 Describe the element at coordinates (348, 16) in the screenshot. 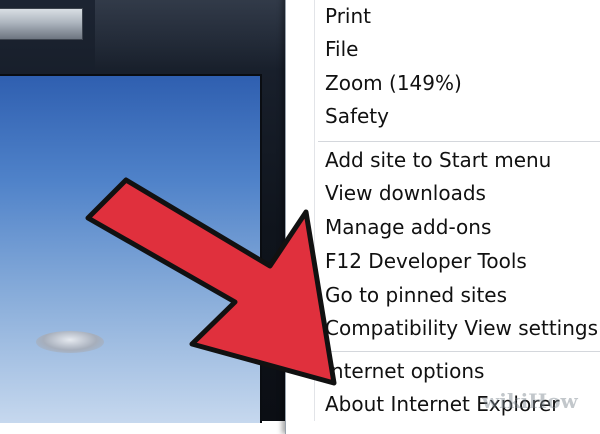

I see `menu-item-print: Print` at that location.